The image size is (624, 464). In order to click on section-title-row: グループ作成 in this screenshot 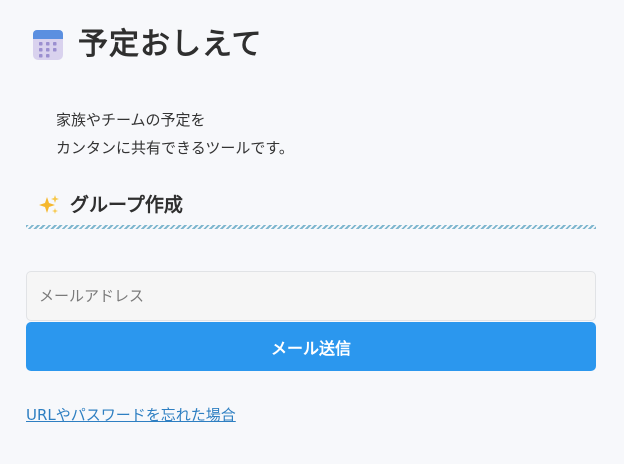, I will do `click(110, 205)`.